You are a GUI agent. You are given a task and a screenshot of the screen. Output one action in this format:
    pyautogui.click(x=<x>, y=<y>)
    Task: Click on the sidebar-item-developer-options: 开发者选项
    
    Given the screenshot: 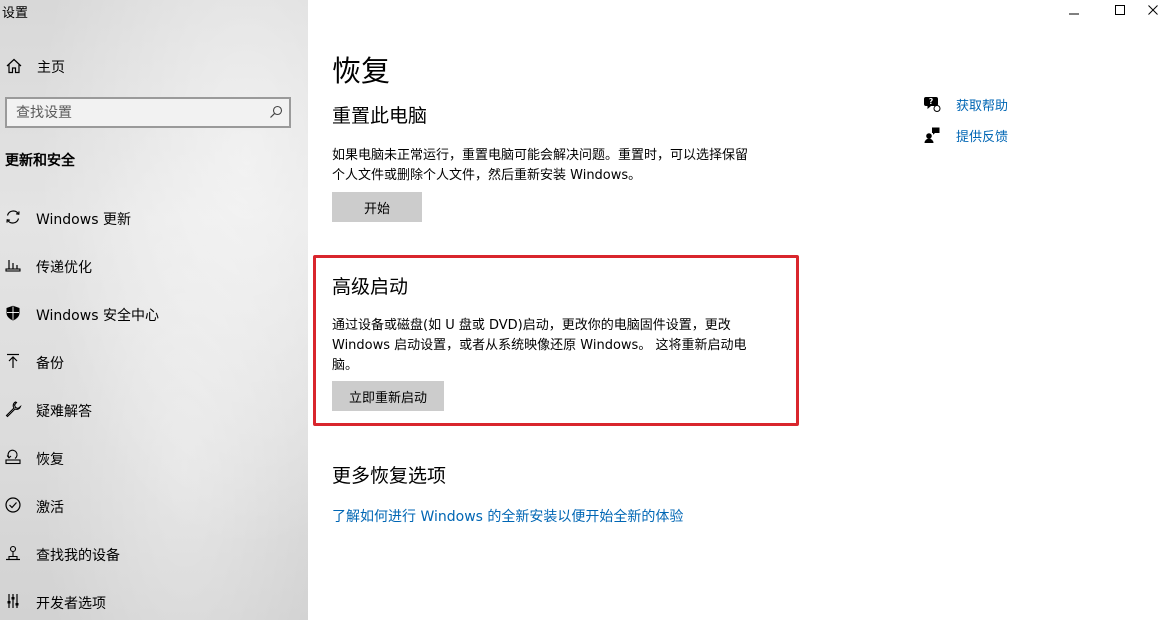 What is the action you would take?
    pyautogui.click(x=154, y=601)
    